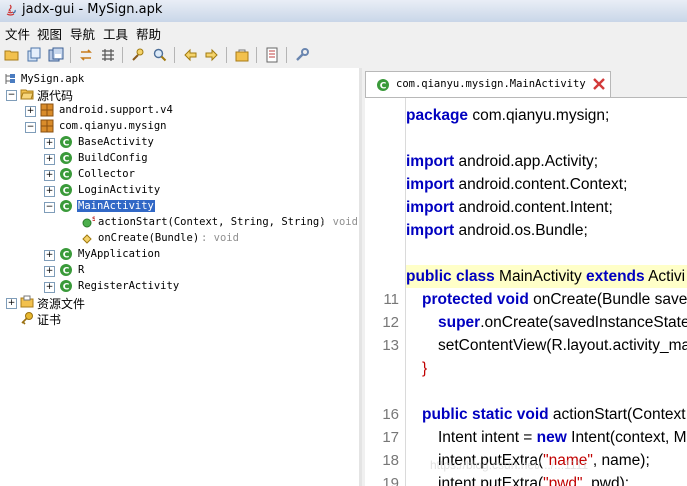 The width and height of the screenshot is (687, 486). I want to click on line-number: 18, so click(390, 460).